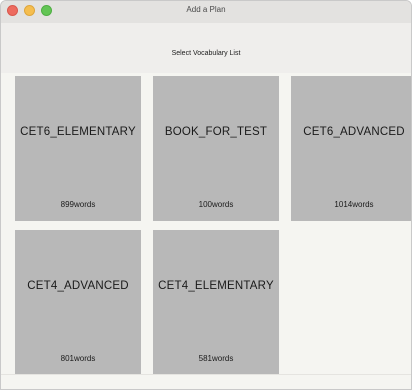 This screenshot has height=390, width=412. Describe the element at coordinates (78, 286) in the screenshot. I see `vocab-card-title: CET4_ADVANCED` at that location.